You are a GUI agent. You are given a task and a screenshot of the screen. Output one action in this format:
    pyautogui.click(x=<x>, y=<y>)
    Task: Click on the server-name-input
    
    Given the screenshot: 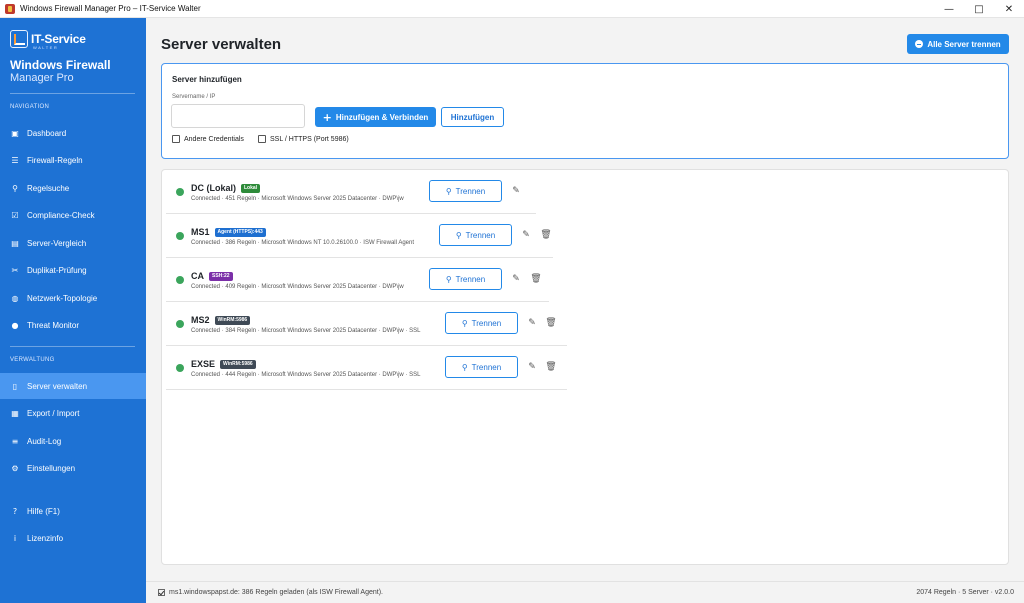 What is the action you would take?
    pyautogui.click(x=238, y=116)
    